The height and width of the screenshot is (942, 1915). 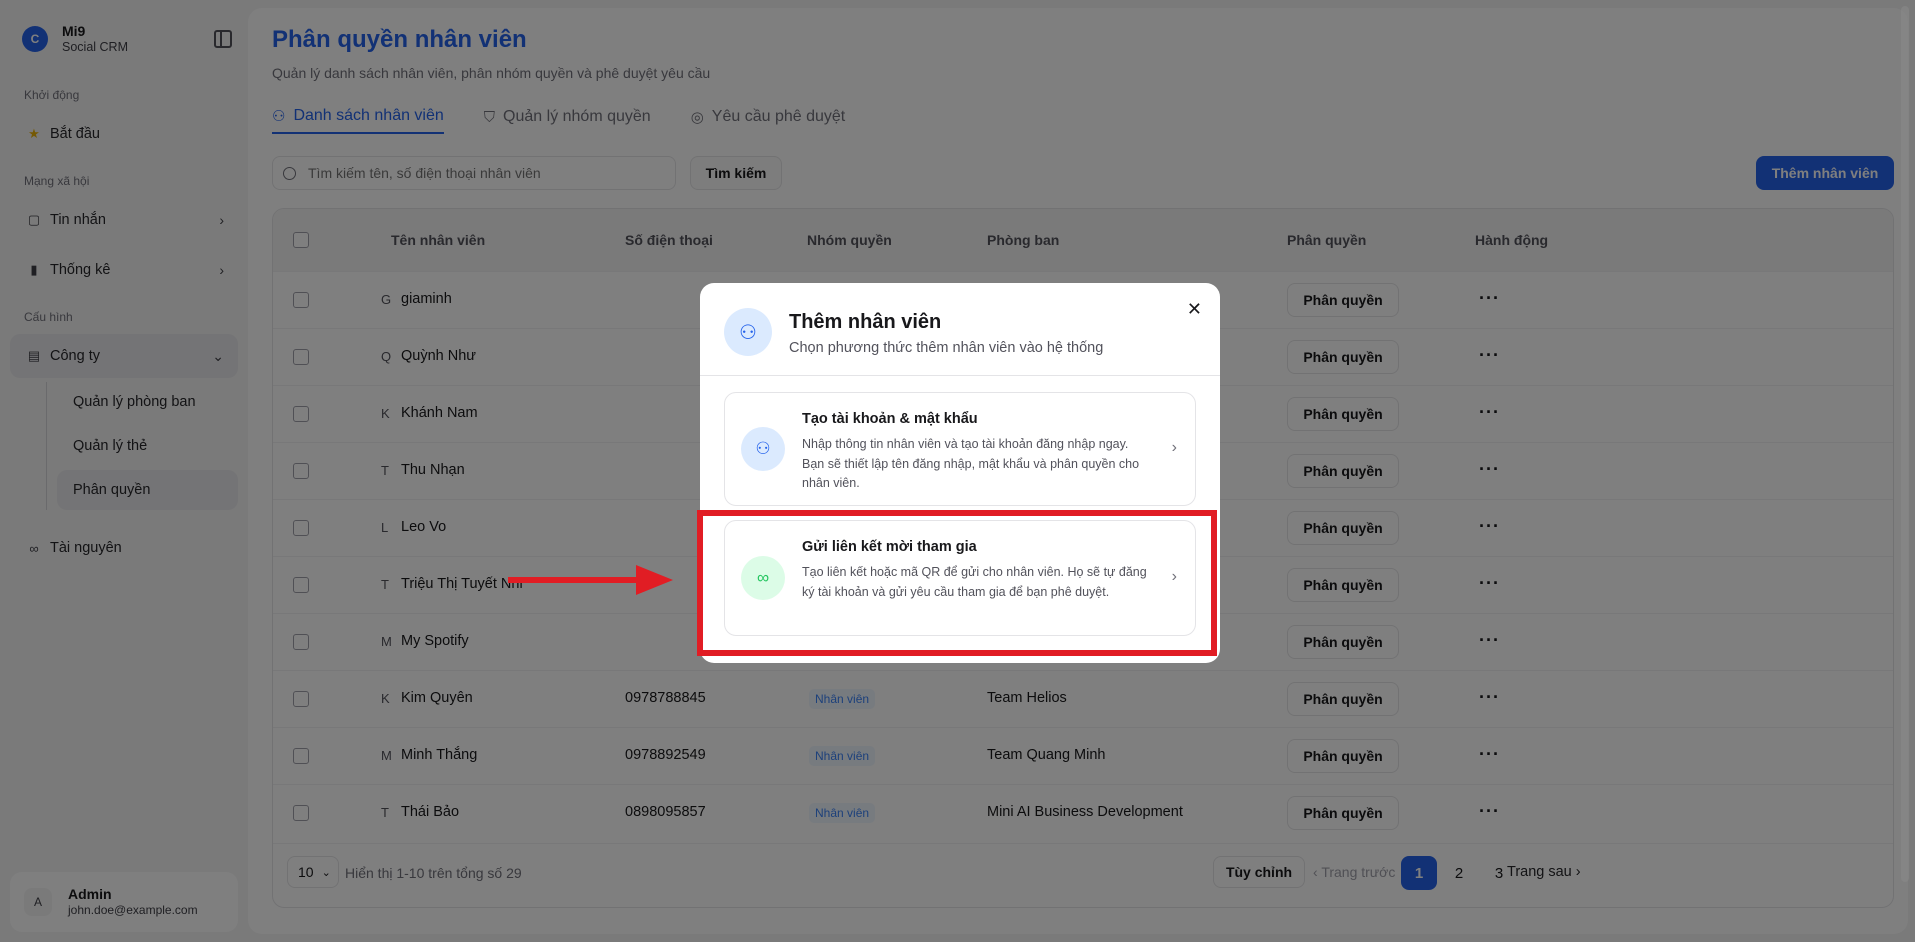 I want to click on user-plus-icon: ⚇, so click(x=748, y=332).